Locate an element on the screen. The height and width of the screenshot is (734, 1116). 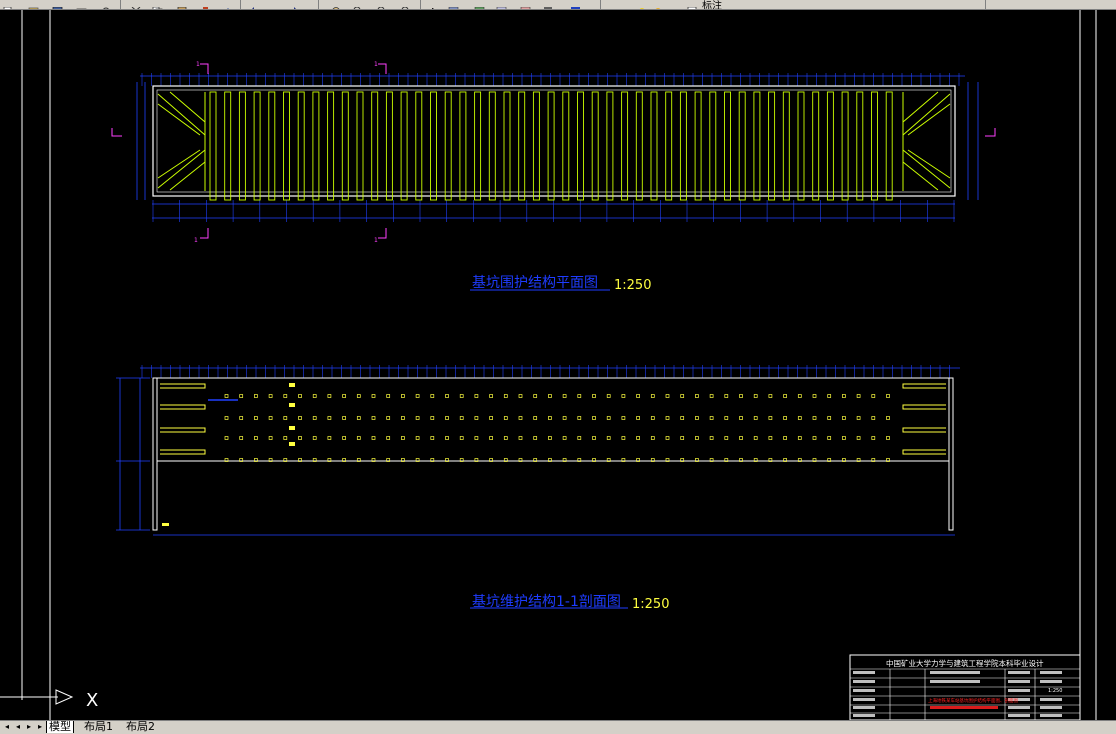
undo-icon is located at coordinates (254, 4).